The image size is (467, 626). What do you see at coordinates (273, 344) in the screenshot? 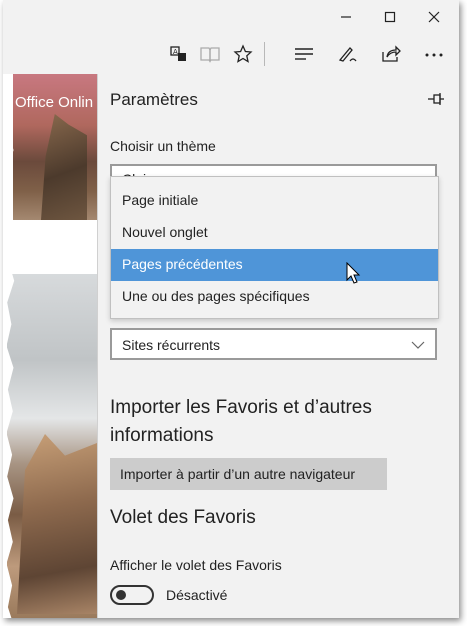
I see `new-tab-select: Sites récurrents` at bounding box center [273, 344].